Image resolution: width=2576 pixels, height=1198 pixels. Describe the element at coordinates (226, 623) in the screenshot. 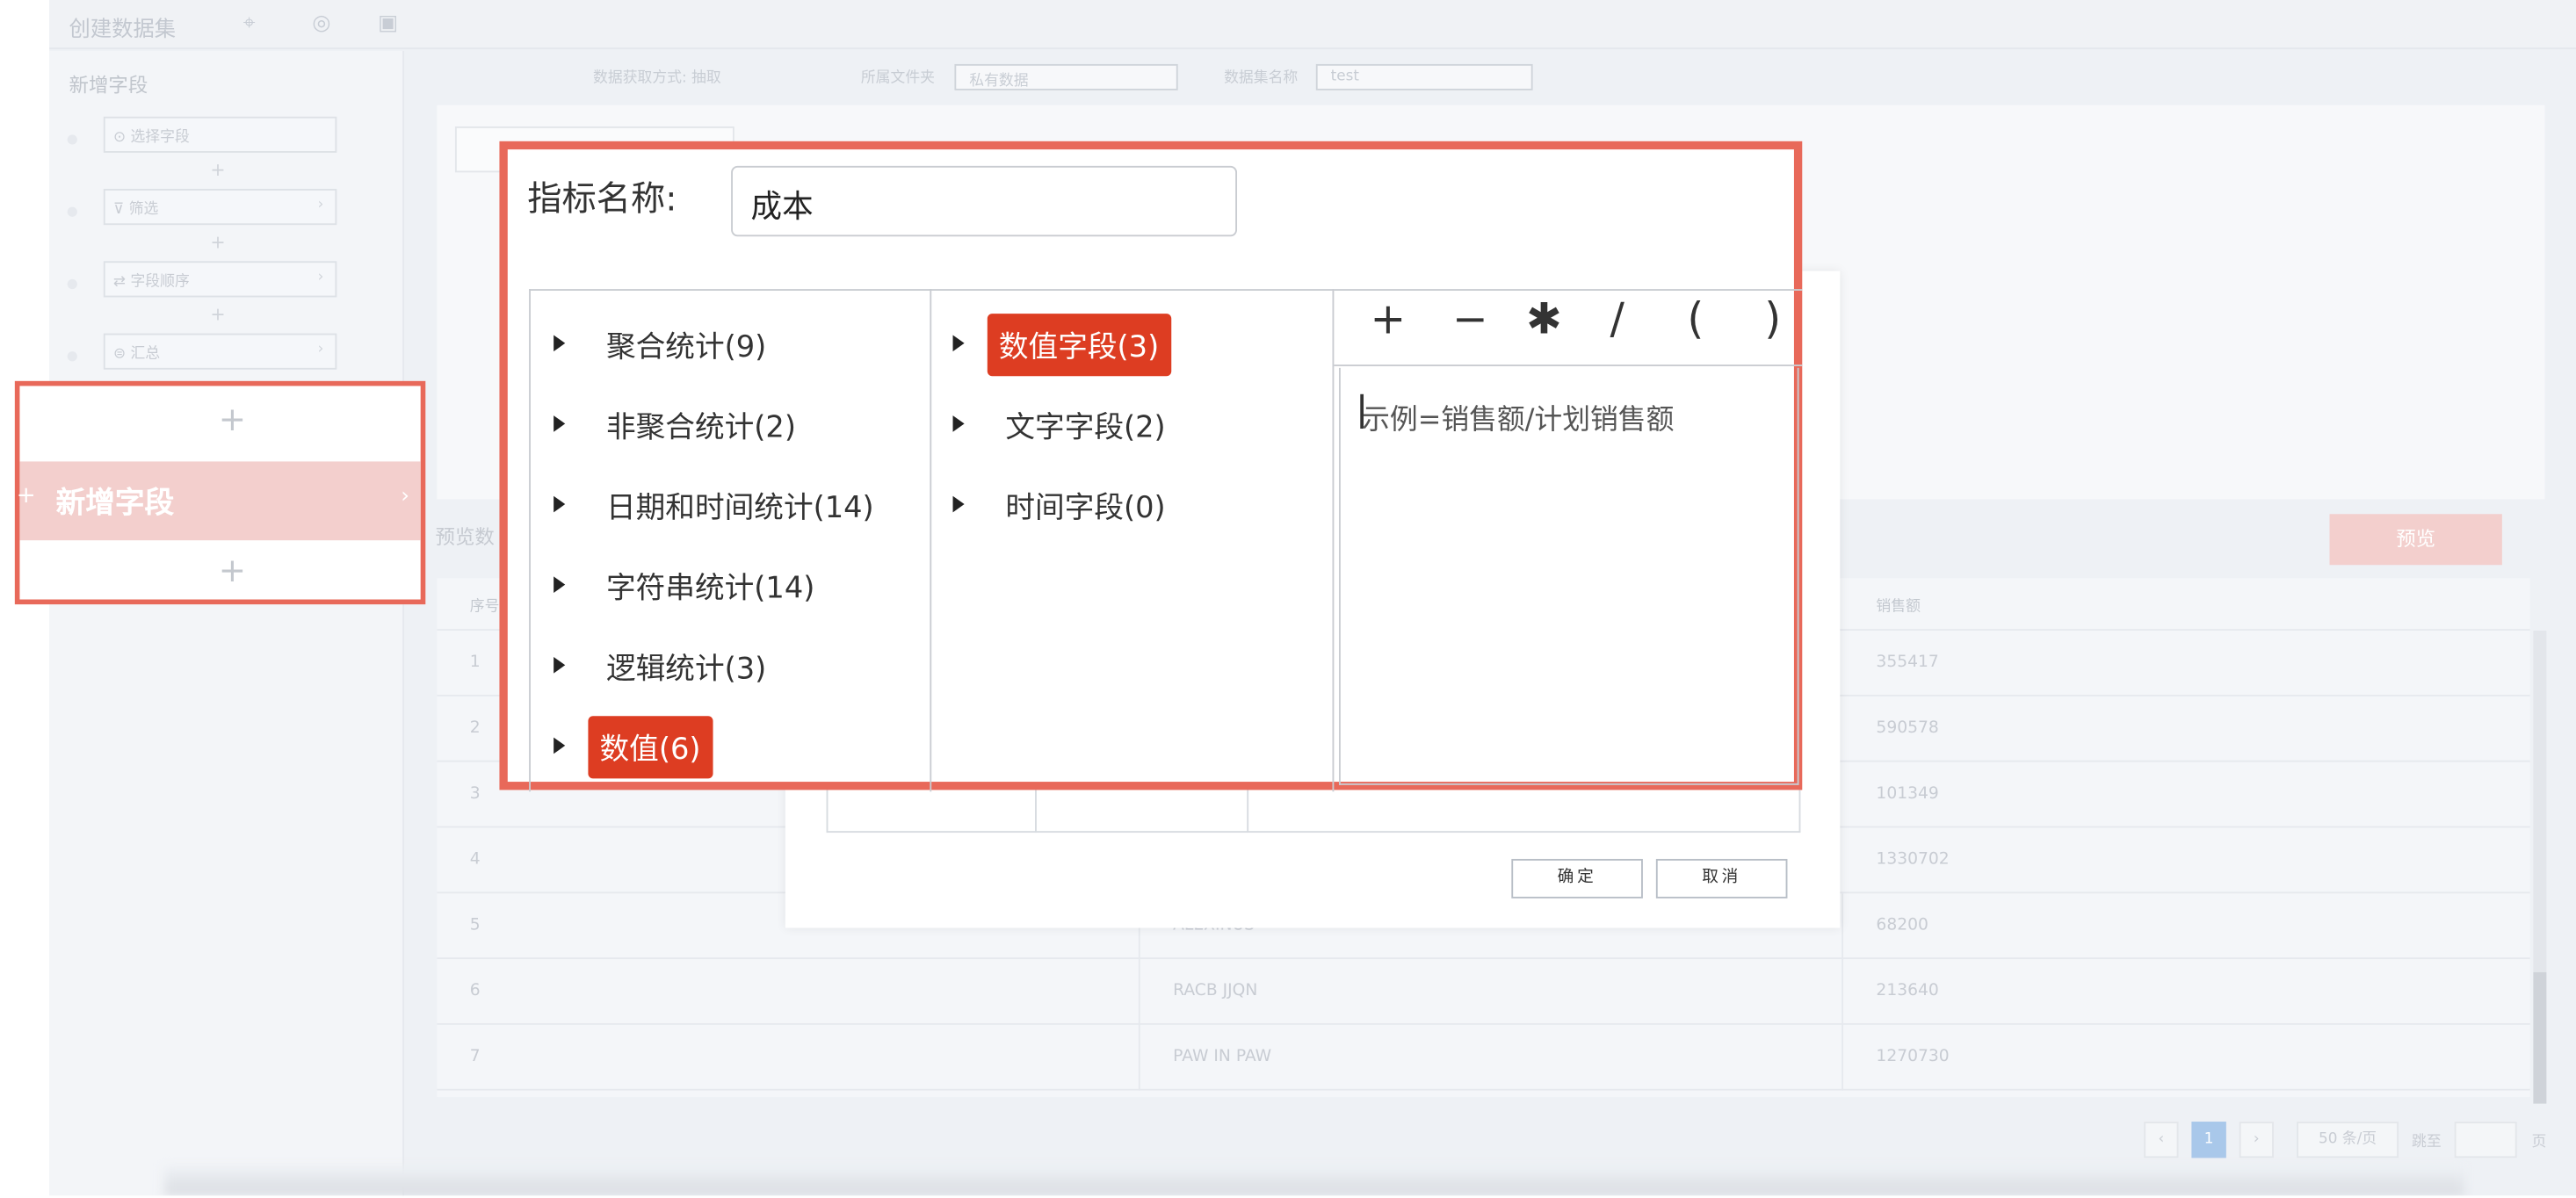

I see `left-panel: 新增字段 ⊙ 选择字段 + ⊽ 筛选 › + ⇄ 字段顺序 › + ⊜ 汇总 ›` at that location.